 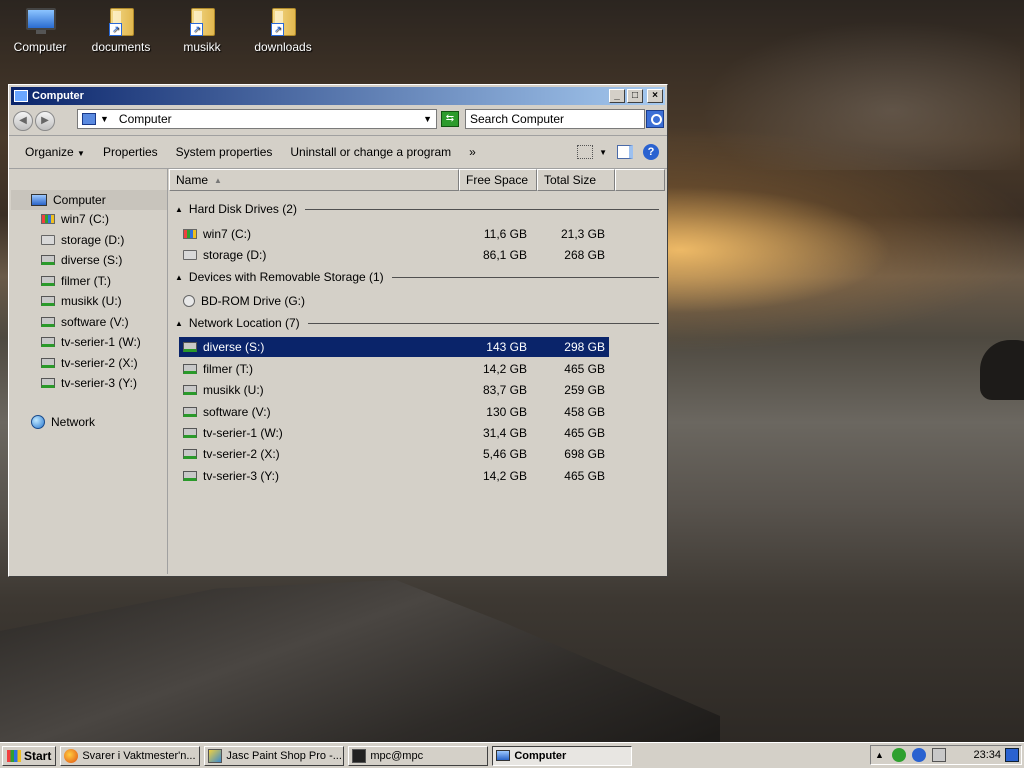 I want to click on group-header: ▲ Network Location (7), so click(x=417, y=323).